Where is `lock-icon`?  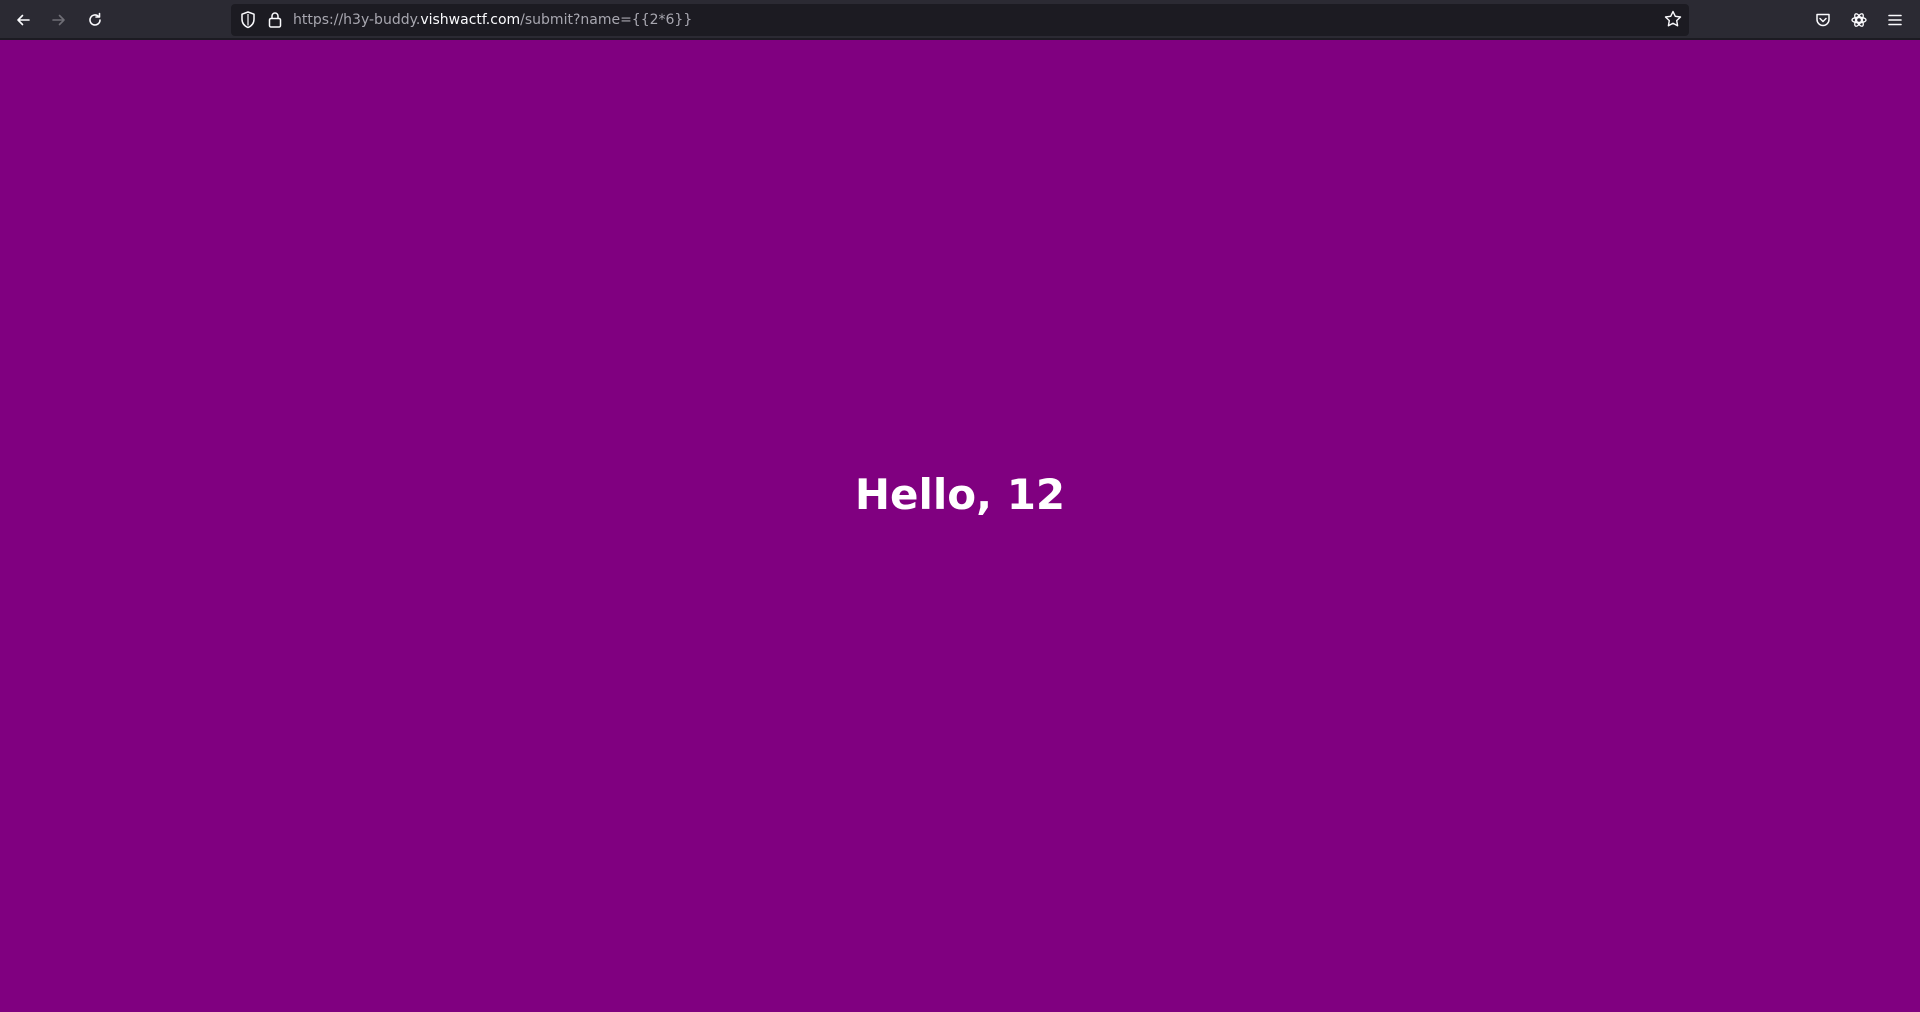 lock-icon is located at coordinates (275, 22).